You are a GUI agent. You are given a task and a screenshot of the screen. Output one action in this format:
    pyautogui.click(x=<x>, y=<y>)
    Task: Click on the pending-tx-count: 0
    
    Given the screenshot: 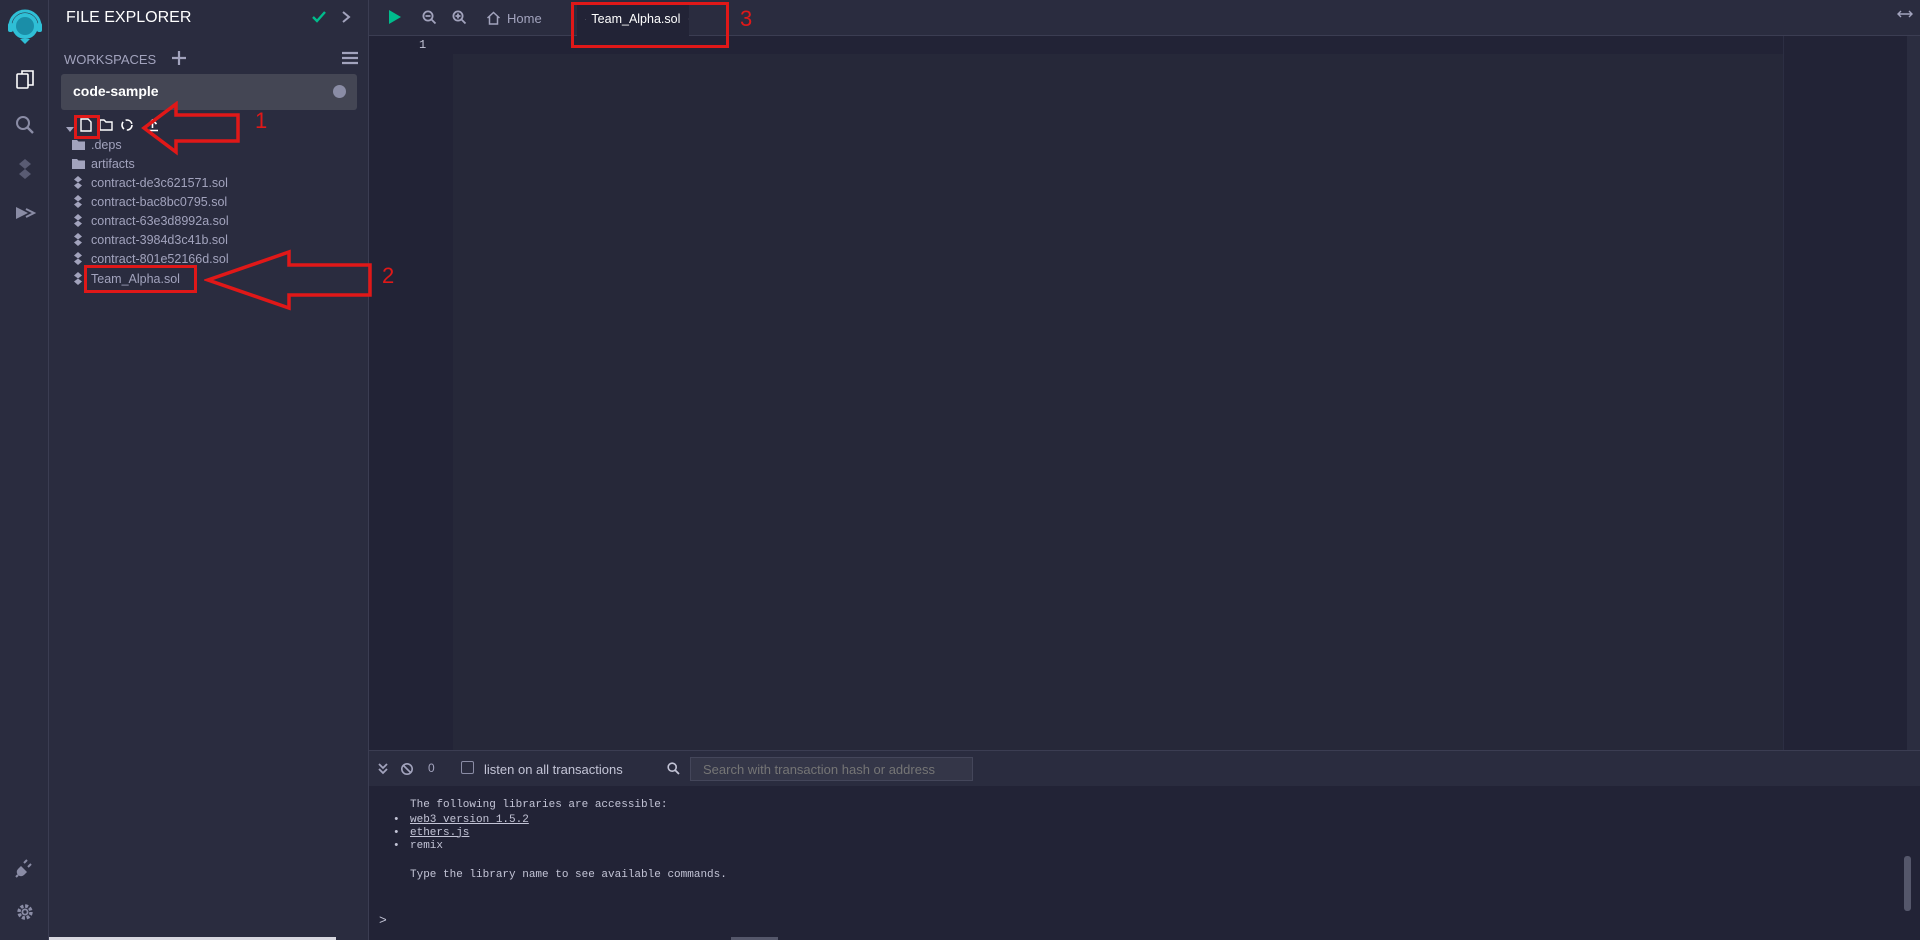 What is the action you would take?
    pyautogui.click(x=431, y=768)
    